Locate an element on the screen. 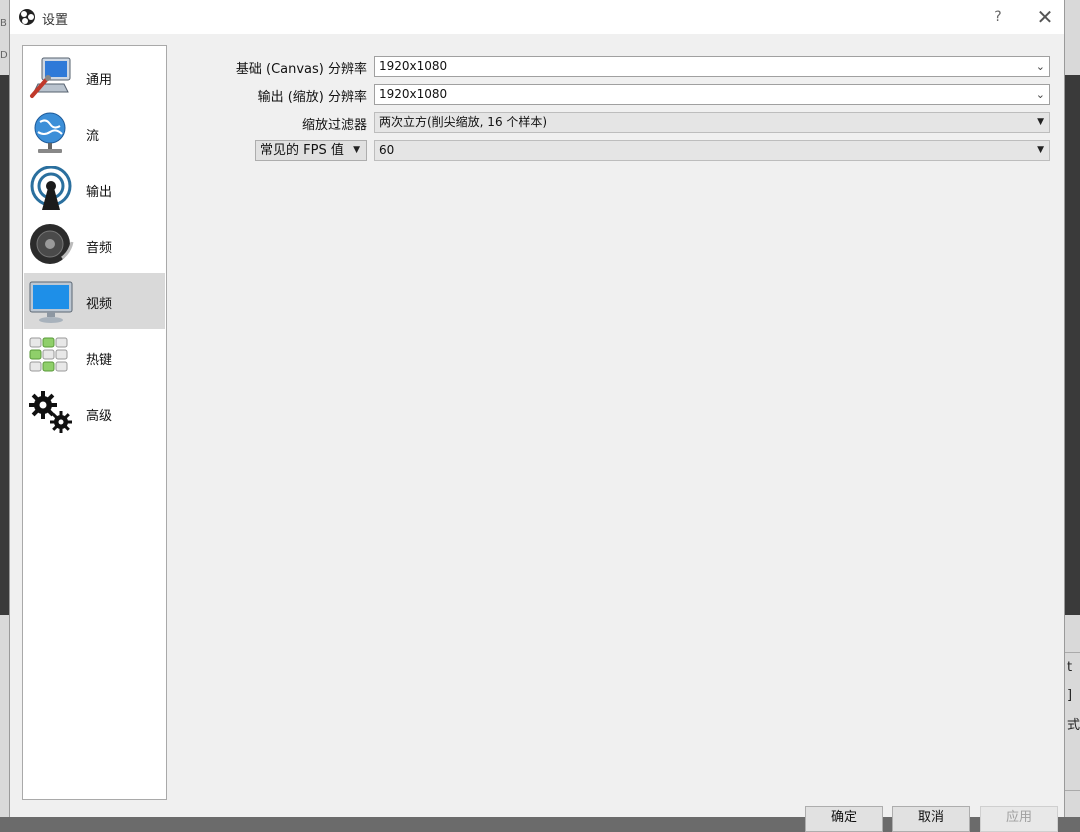  base-resolution-combobox: 1920x1080 ⌄ is located at coordinates (712, 66).